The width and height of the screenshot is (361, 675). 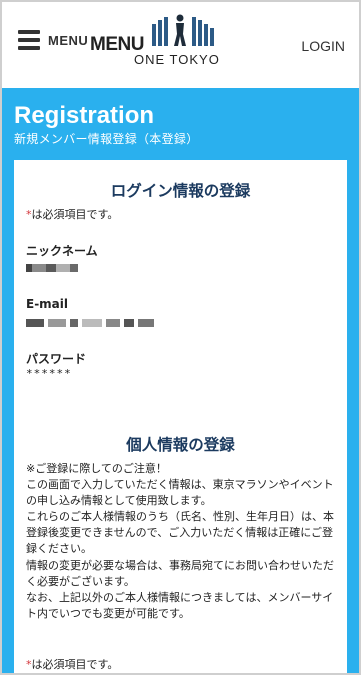 I want to click on site-header: MENU MENU ONE TOKYO LOGIN, so click(x=180, y=45).